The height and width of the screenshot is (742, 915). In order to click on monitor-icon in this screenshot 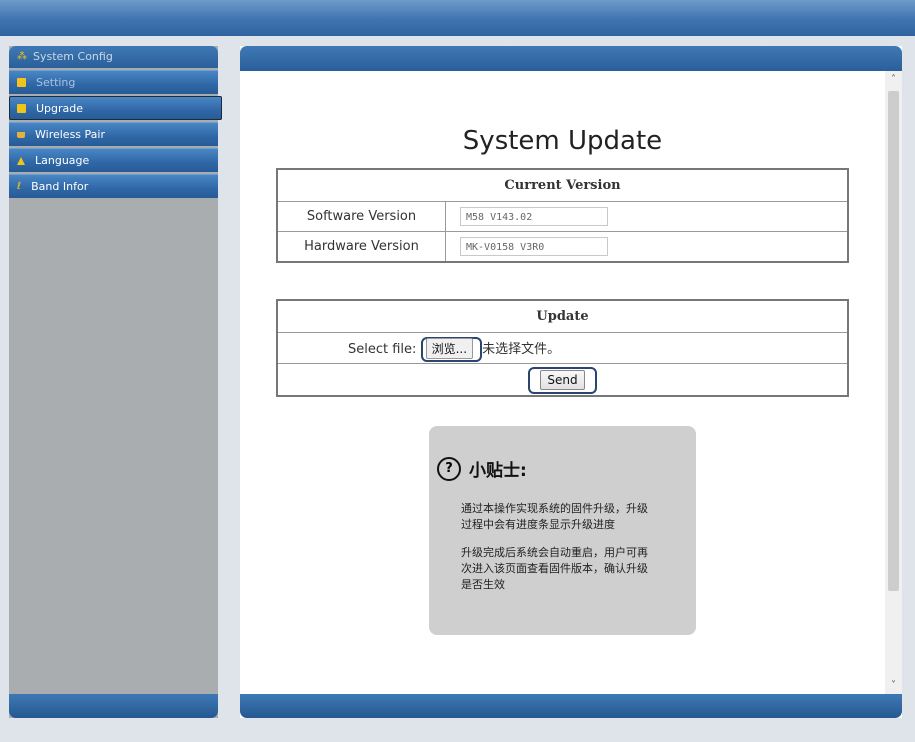, I will do `click(21, 82)`.